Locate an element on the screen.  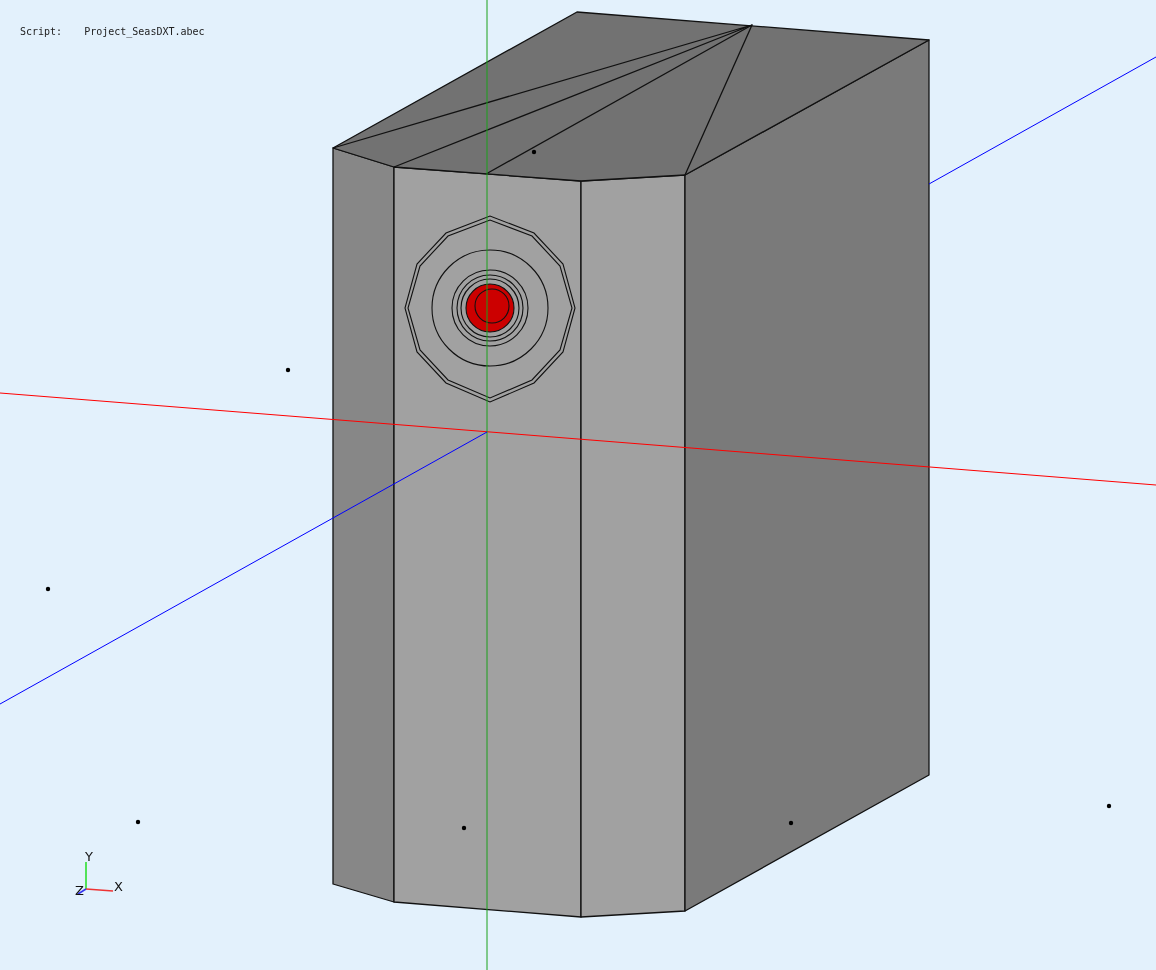
script-label: Script: is located at coordinates (41, 32).